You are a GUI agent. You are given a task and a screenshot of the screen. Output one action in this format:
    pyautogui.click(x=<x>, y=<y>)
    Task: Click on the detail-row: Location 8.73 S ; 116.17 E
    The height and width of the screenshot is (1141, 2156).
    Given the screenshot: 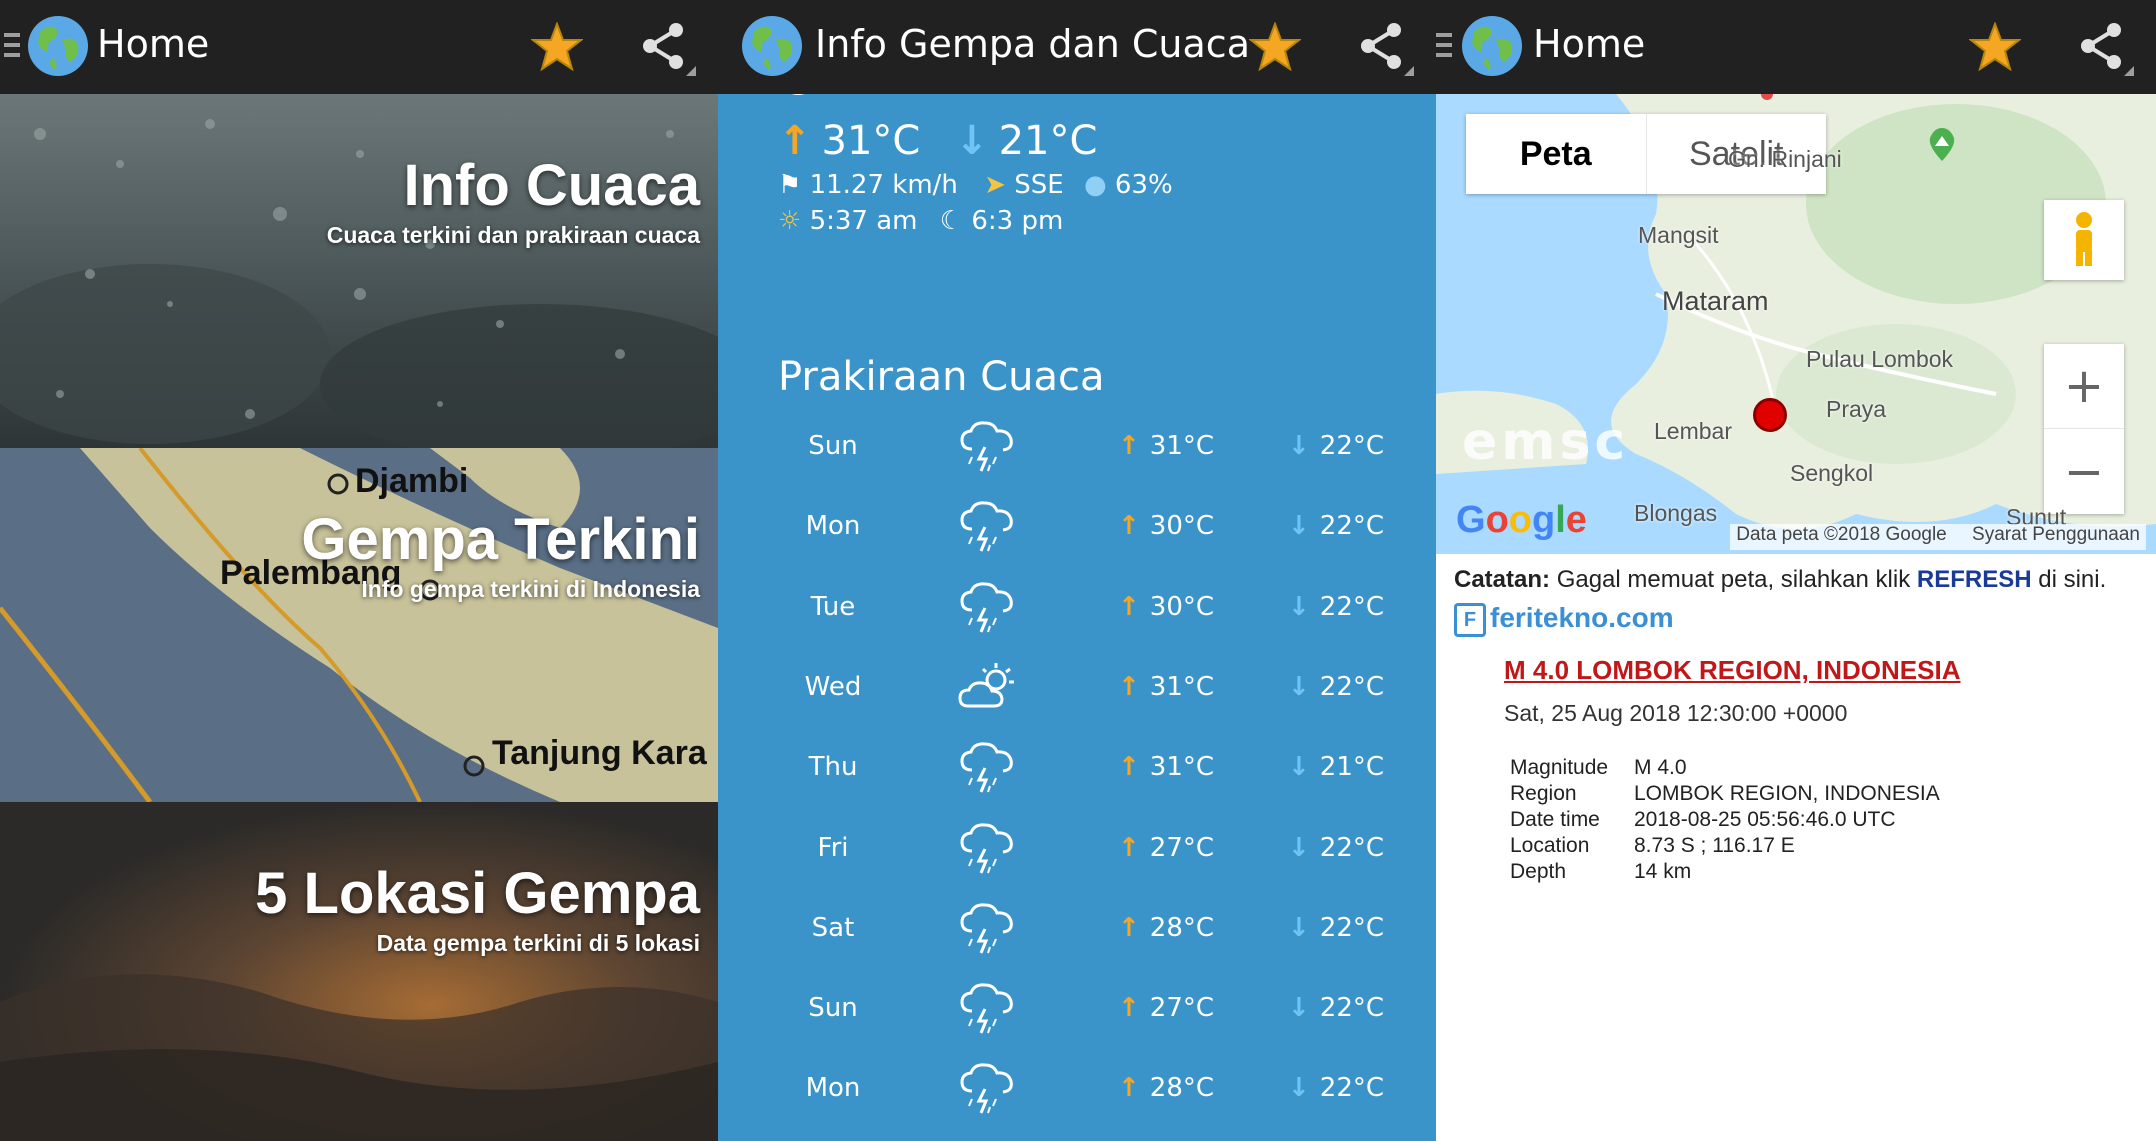 What is the action you would take?
    pyautogui.click(x=1725, y=847)
    